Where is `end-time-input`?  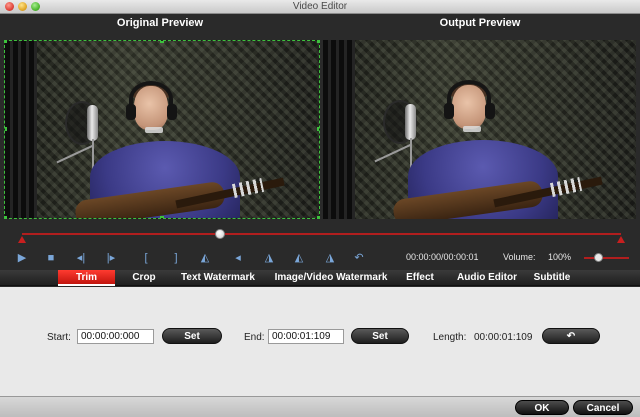 end-time-input is located at coordinates (306, 336).